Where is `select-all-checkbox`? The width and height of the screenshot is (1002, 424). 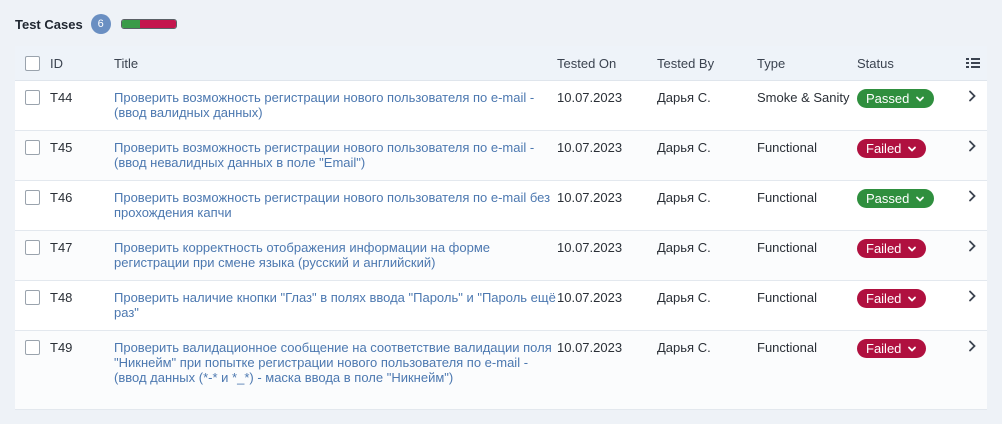
select-all-checkbox is located at coordinates (32, 63).